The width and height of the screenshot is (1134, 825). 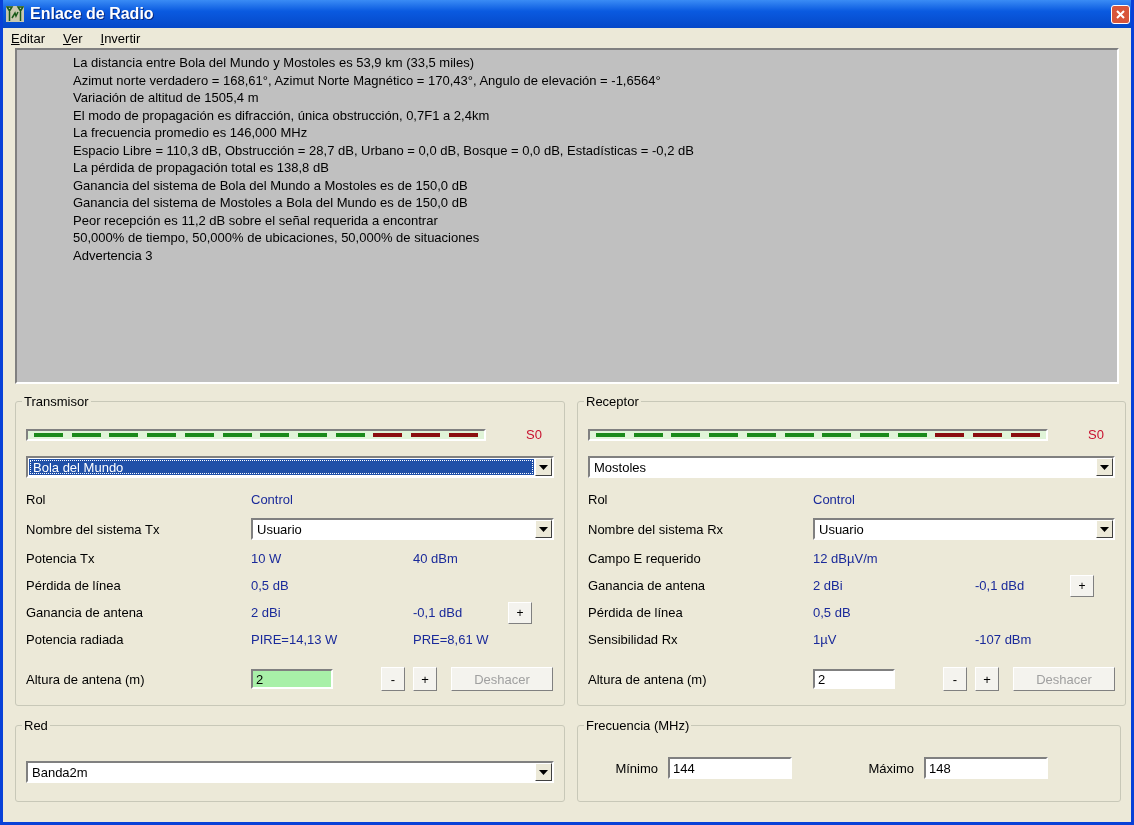 What do you see at coordinates (274, 63) in the screenshot?
I see `report-line: La distancia entre Bola del Mundo y Mostoles es 53,9 km (33,5 miles)` at bounding box center [274, 63].